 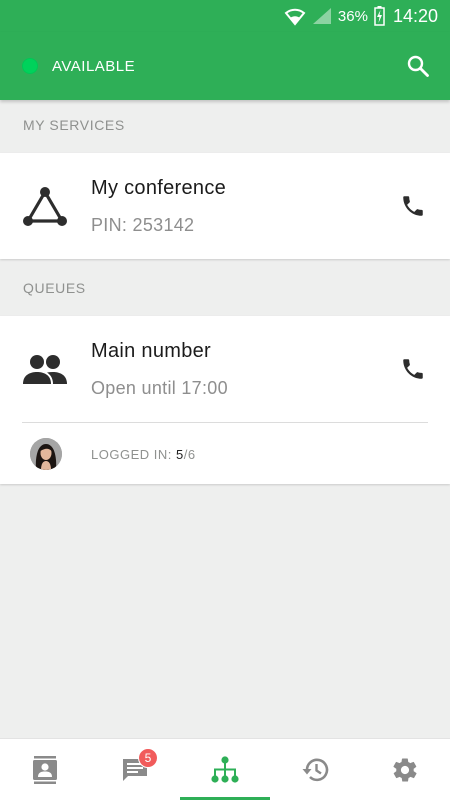 I want to click on settings-icon, so click(x=405, y=769).